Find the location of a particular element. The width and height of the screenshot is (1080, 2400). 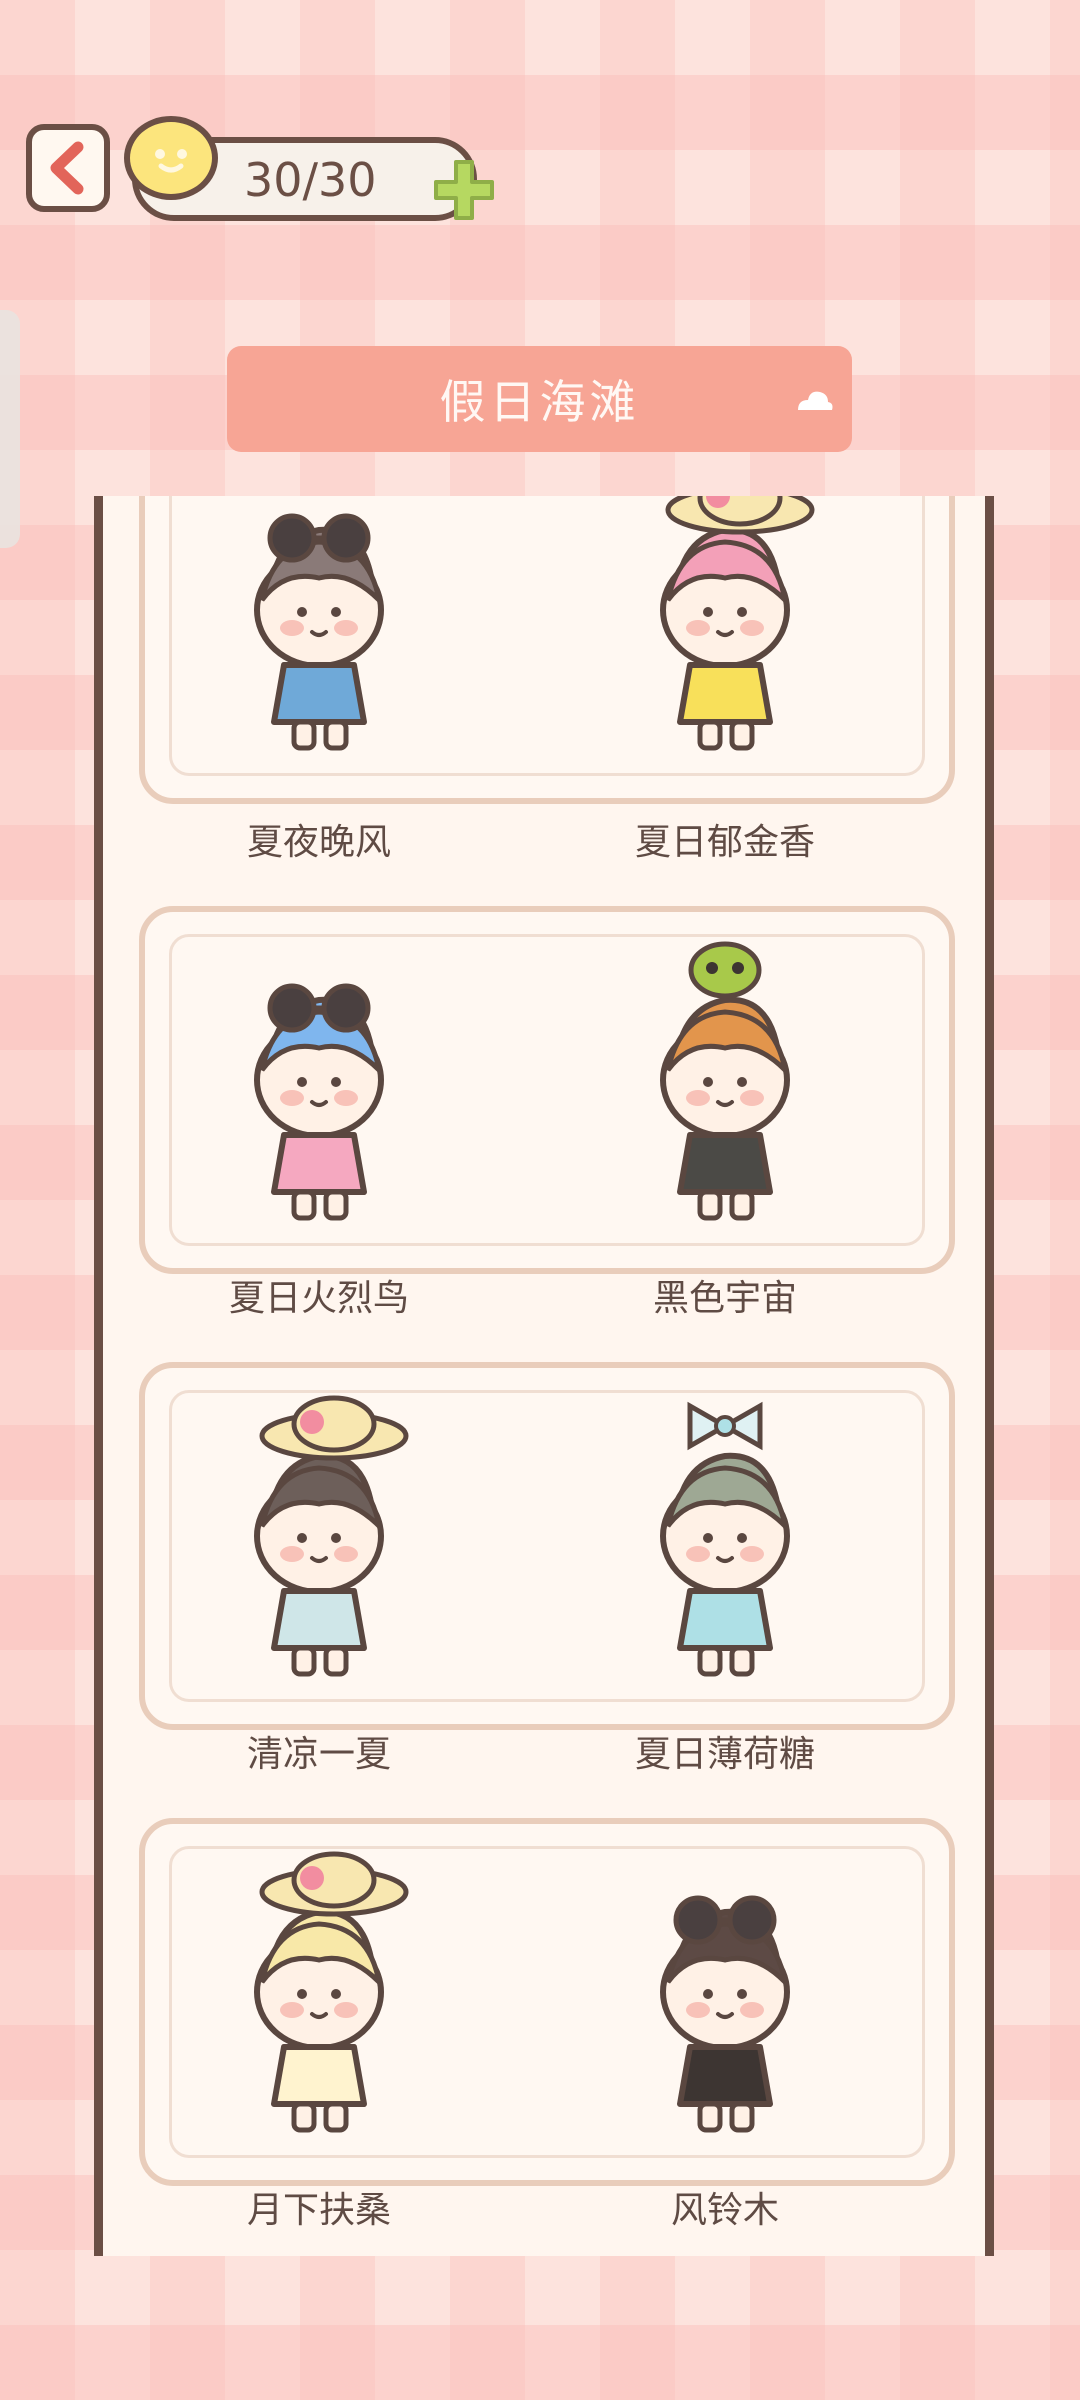

add-stamina-button is located at coordinates (464, 190).